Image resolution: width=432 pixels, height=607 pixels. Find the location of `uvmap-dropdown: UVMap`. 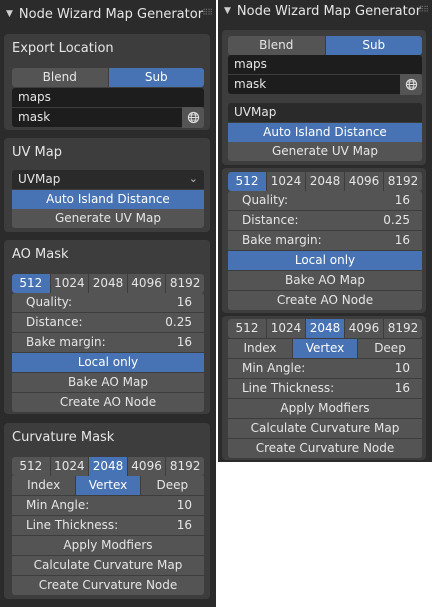

uvmap-dropdown: UVMap is located at coordinates (325, 112).